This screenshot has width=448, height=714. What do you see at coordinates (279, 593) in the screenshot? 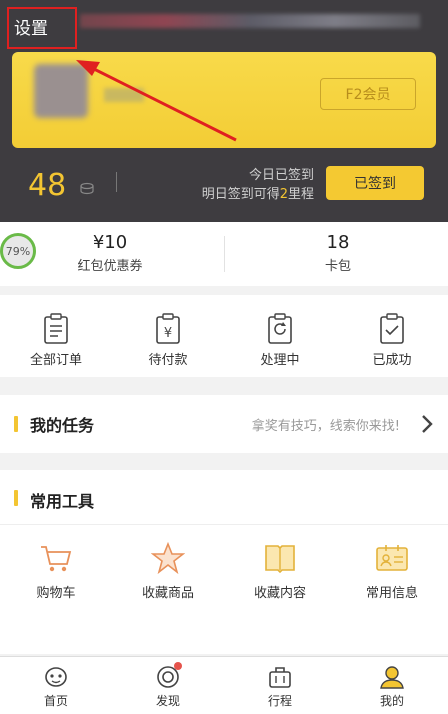
I see `tool-label: 收藏内容` at bounding box center [279, 593].